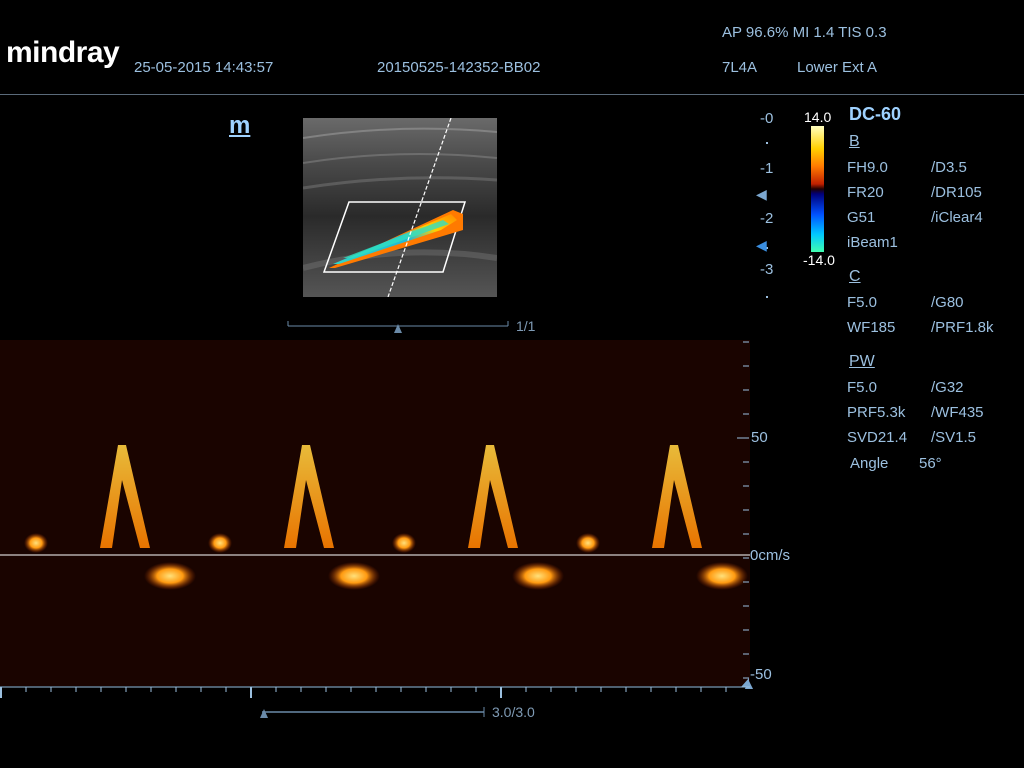 This screenshot has width=1024, height=768. Describe the element at coordinates (740, 67) in the screenshot. I see `probe-name: 7L4A` at that location.